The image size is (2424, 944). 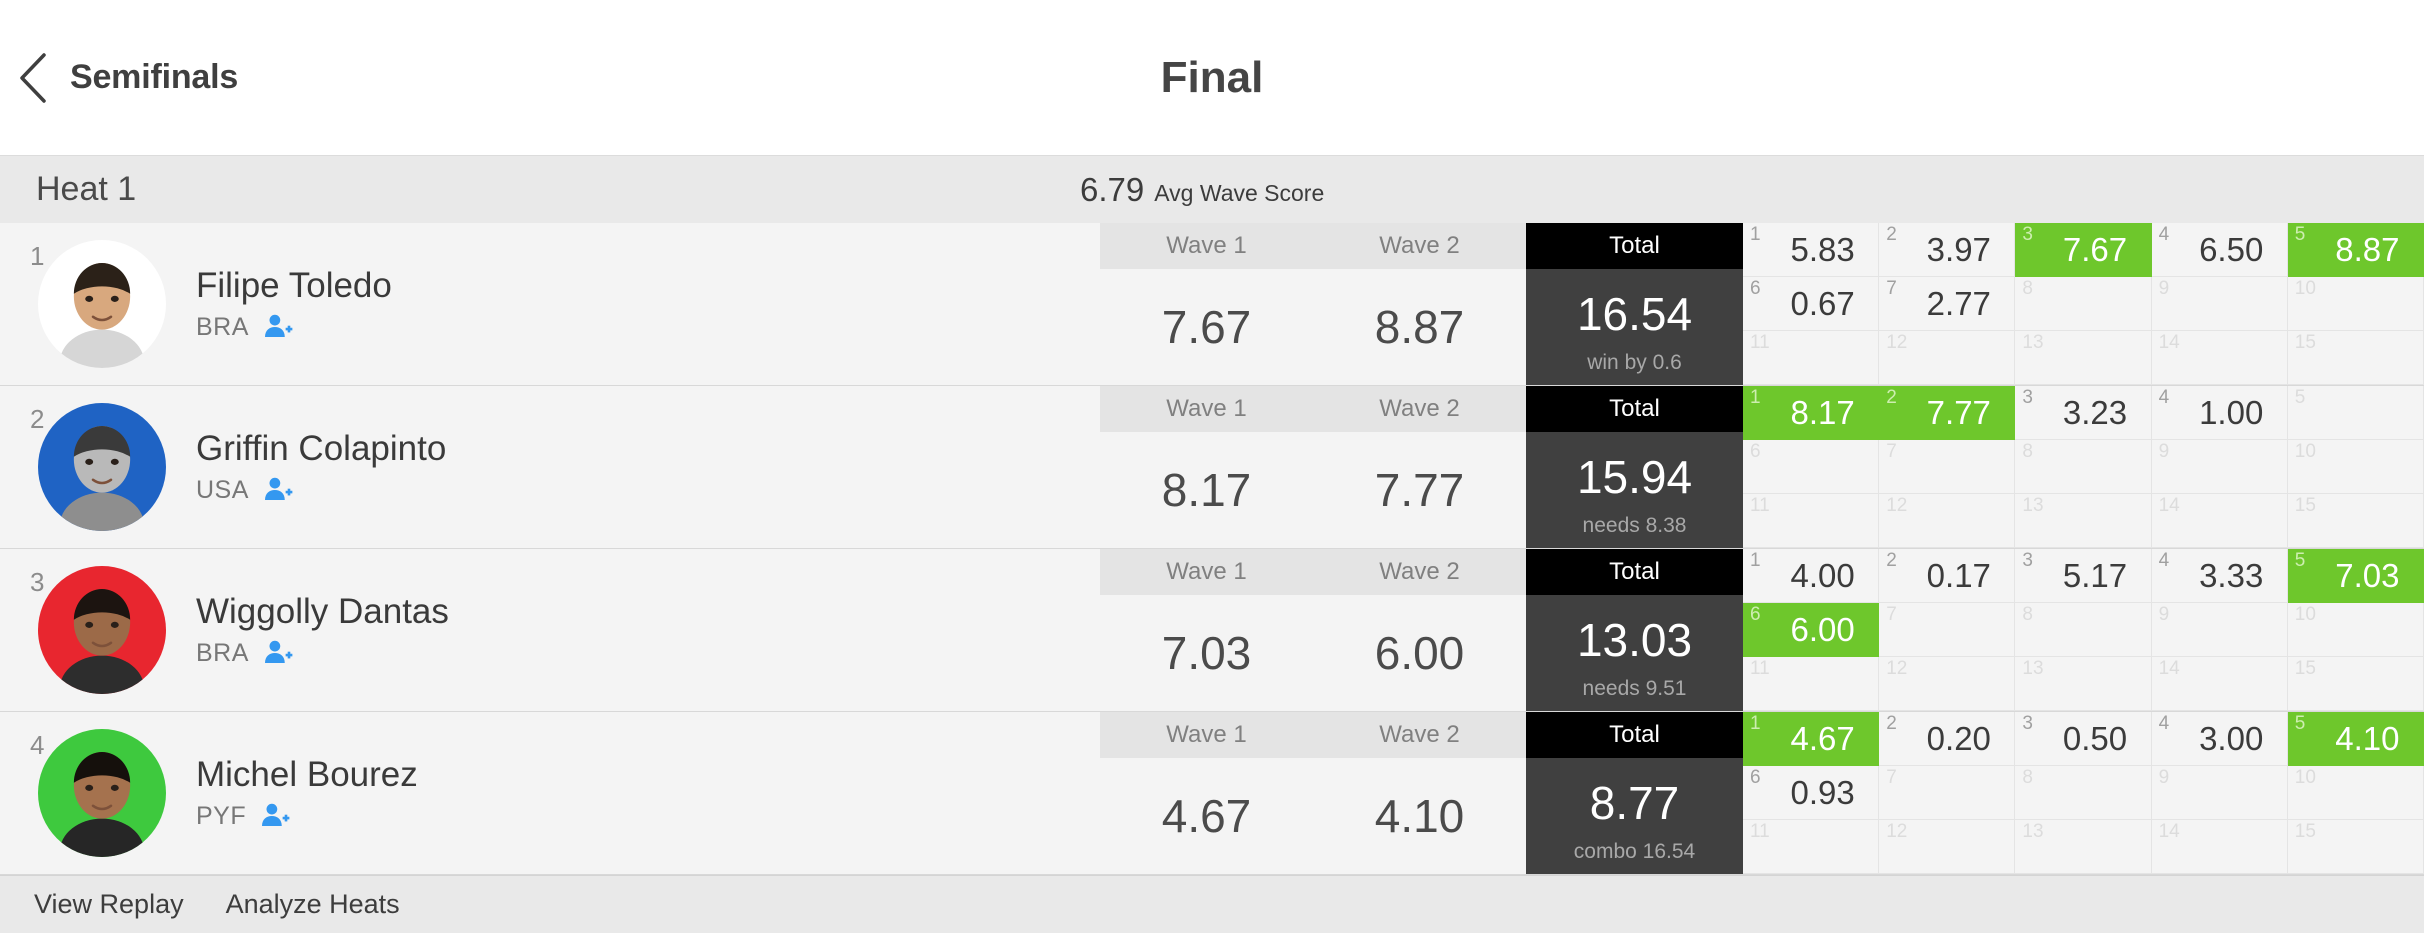 What do you see at coordinates (2164, 777) in the screenshot?
I see `wave-number: 9` at bounding box center [2164, 777].